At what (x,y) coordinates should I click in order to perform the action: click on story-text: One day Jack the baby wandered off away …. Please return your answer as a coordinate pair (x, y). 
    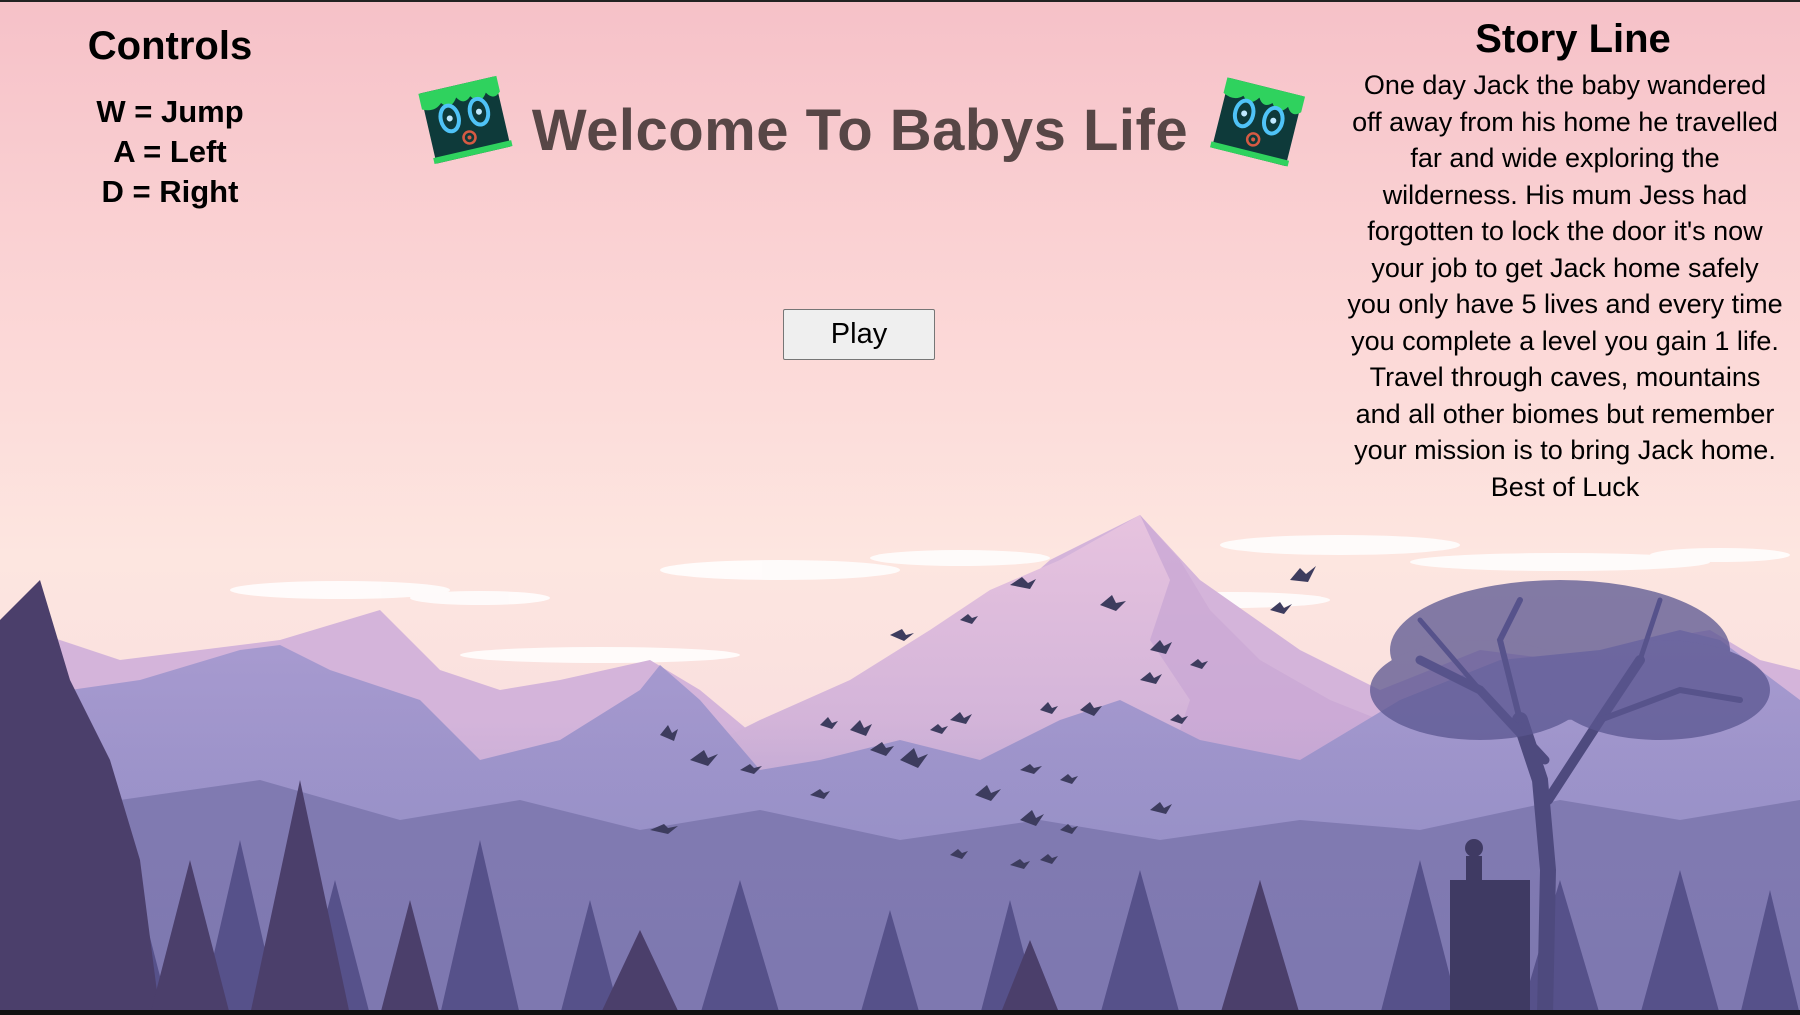
    Looking at the image, I should click on (1565, 286).